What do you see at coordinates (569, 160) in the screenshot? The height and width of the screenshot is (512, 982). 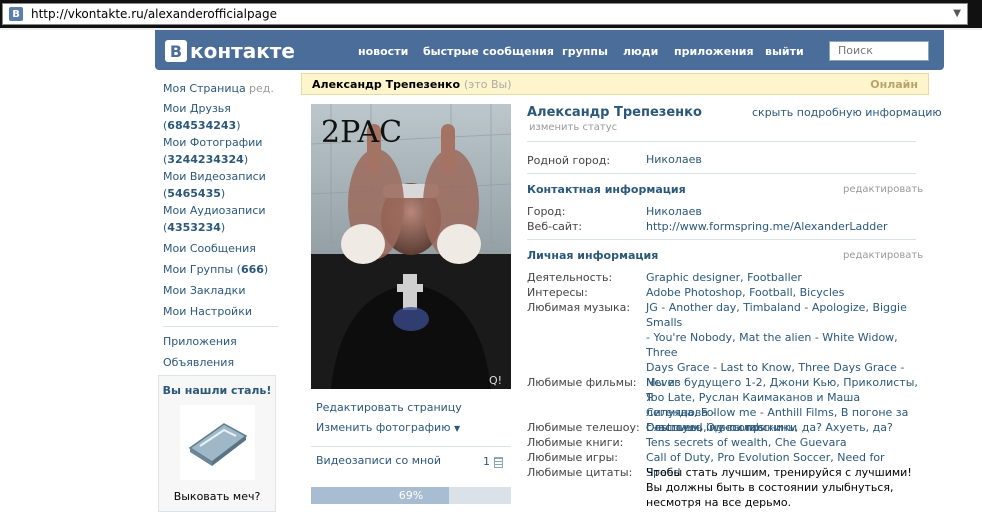 I see `hometown-label: Родной город:` at bounding box center [569, 160].